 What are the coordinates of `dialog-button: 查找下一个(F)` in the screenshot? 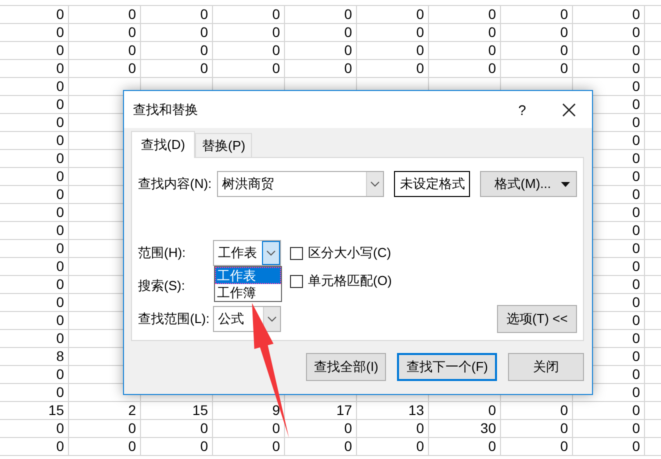 It's located at (447, 367).